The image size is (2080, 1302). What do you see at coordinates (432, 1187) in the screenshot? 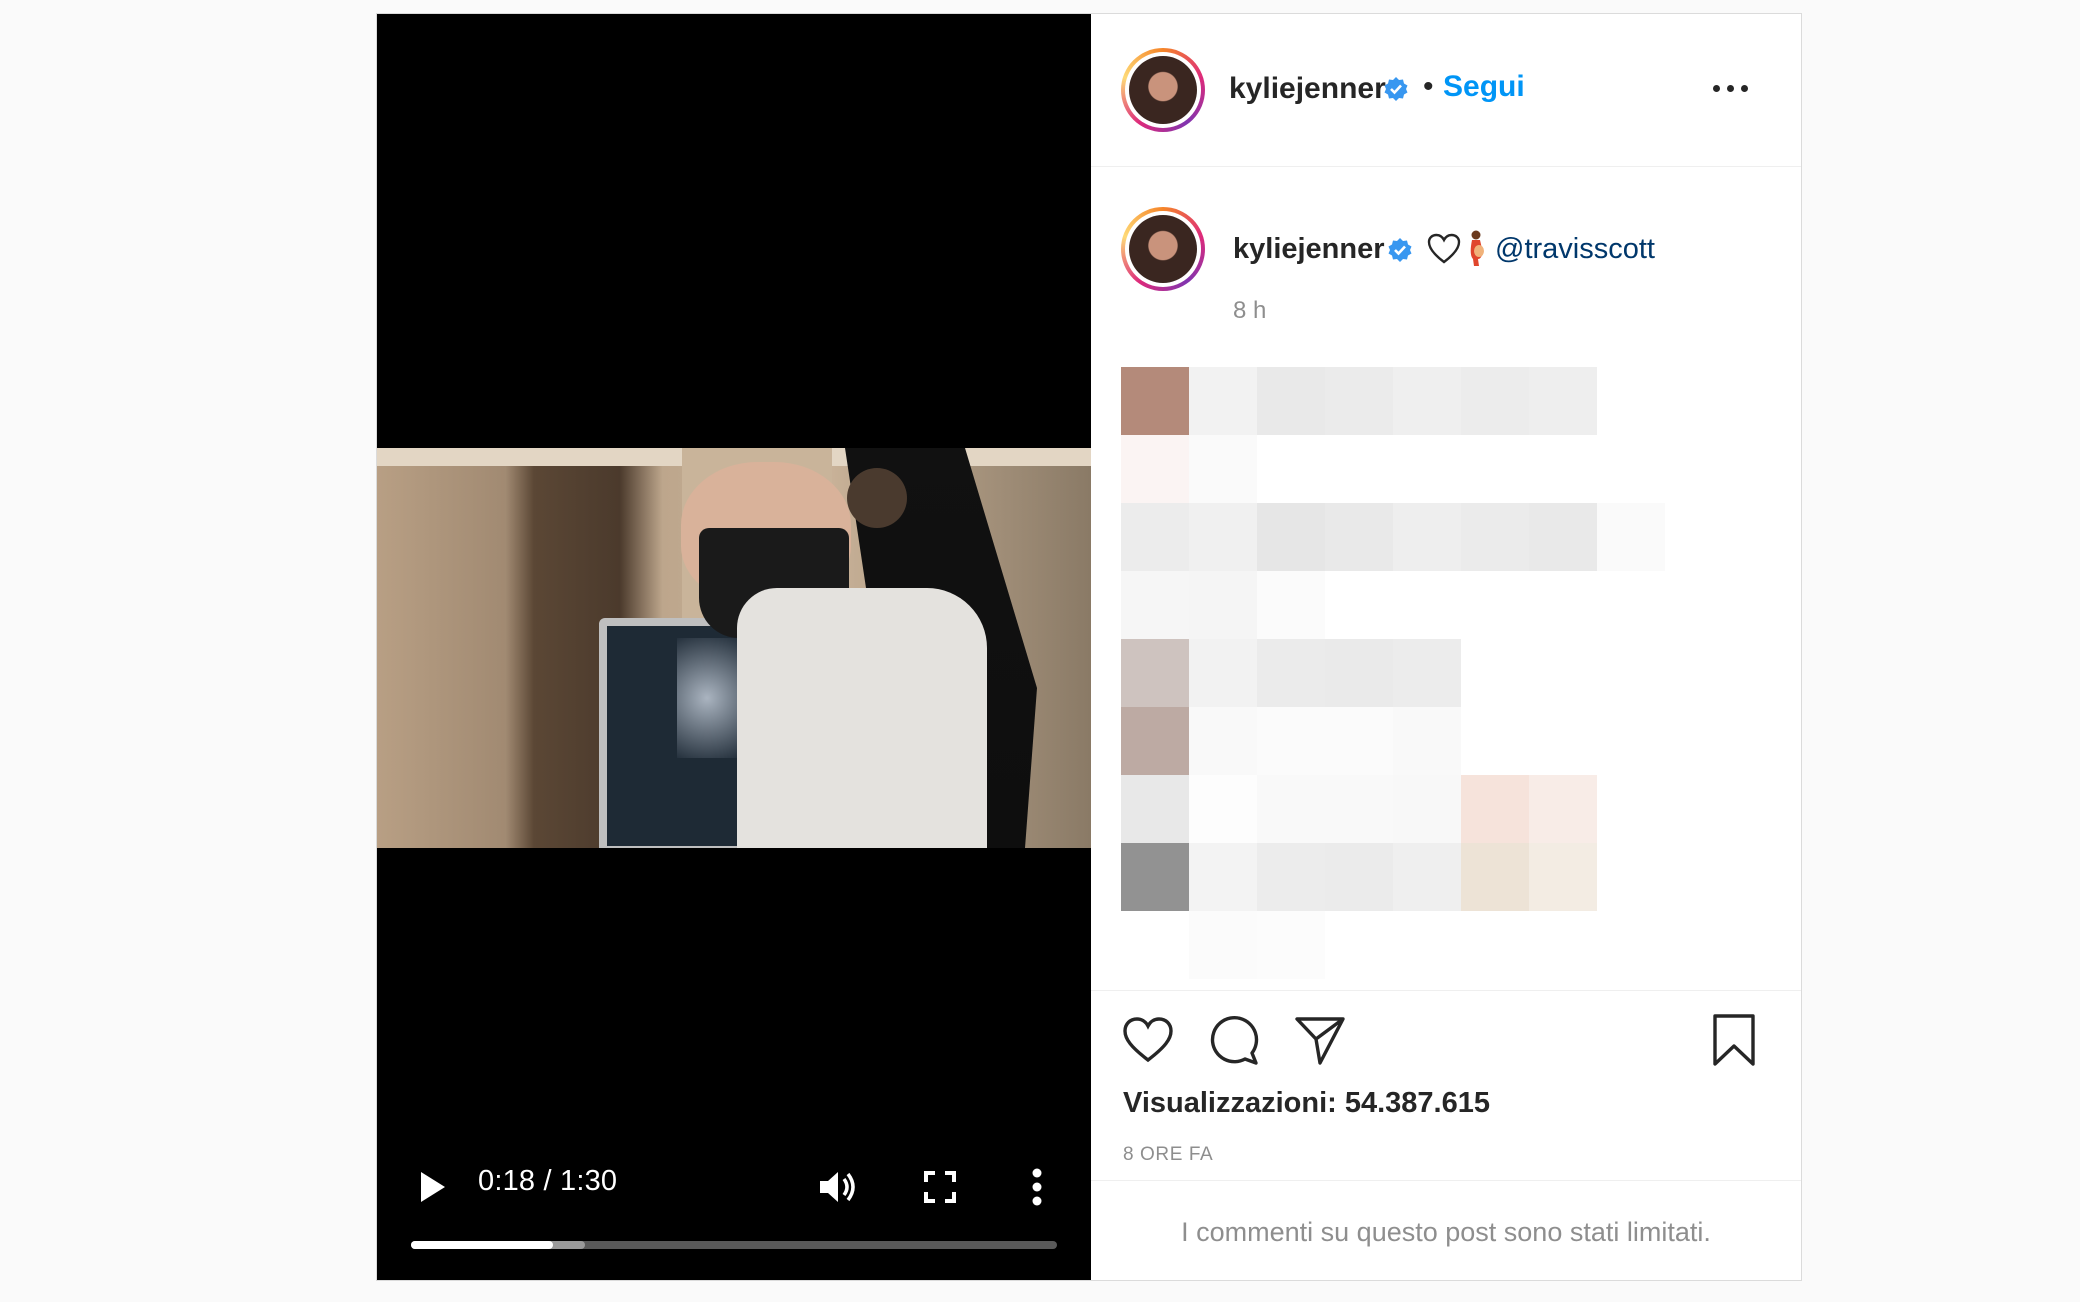
I see `play-icon` at bounding box center [432, 1187].